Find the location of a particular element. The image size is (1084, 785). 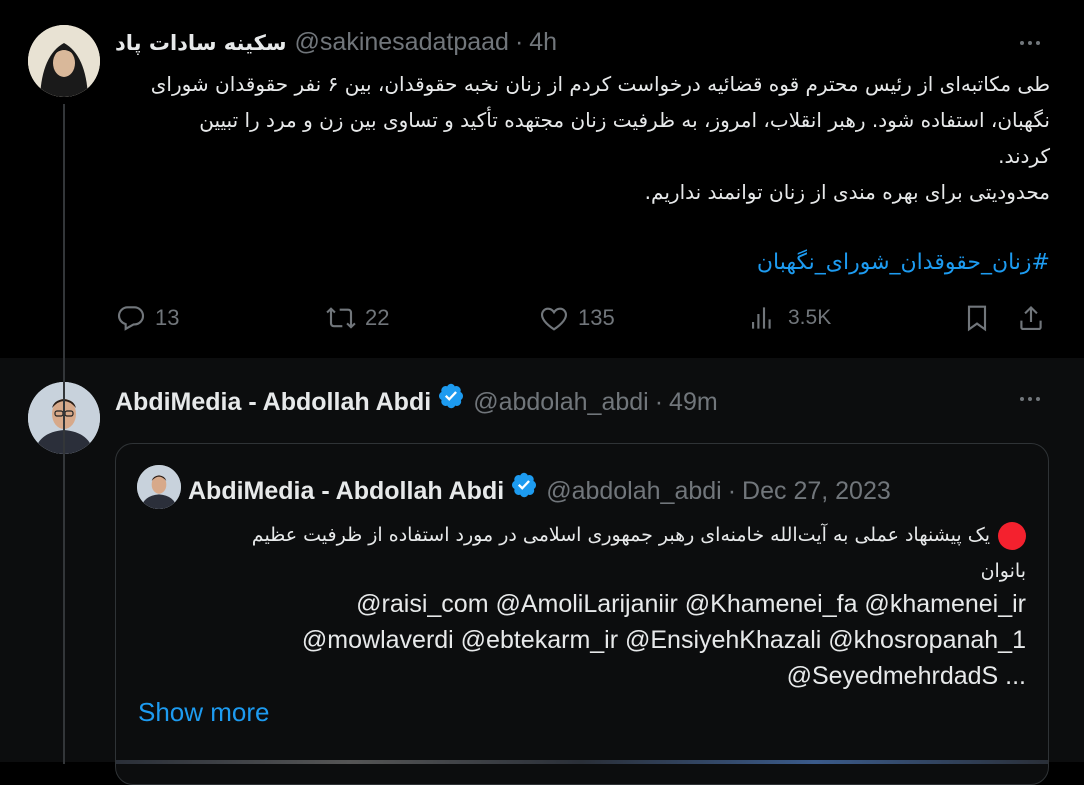

quote-media-strip is located at coordinates (582, 762).